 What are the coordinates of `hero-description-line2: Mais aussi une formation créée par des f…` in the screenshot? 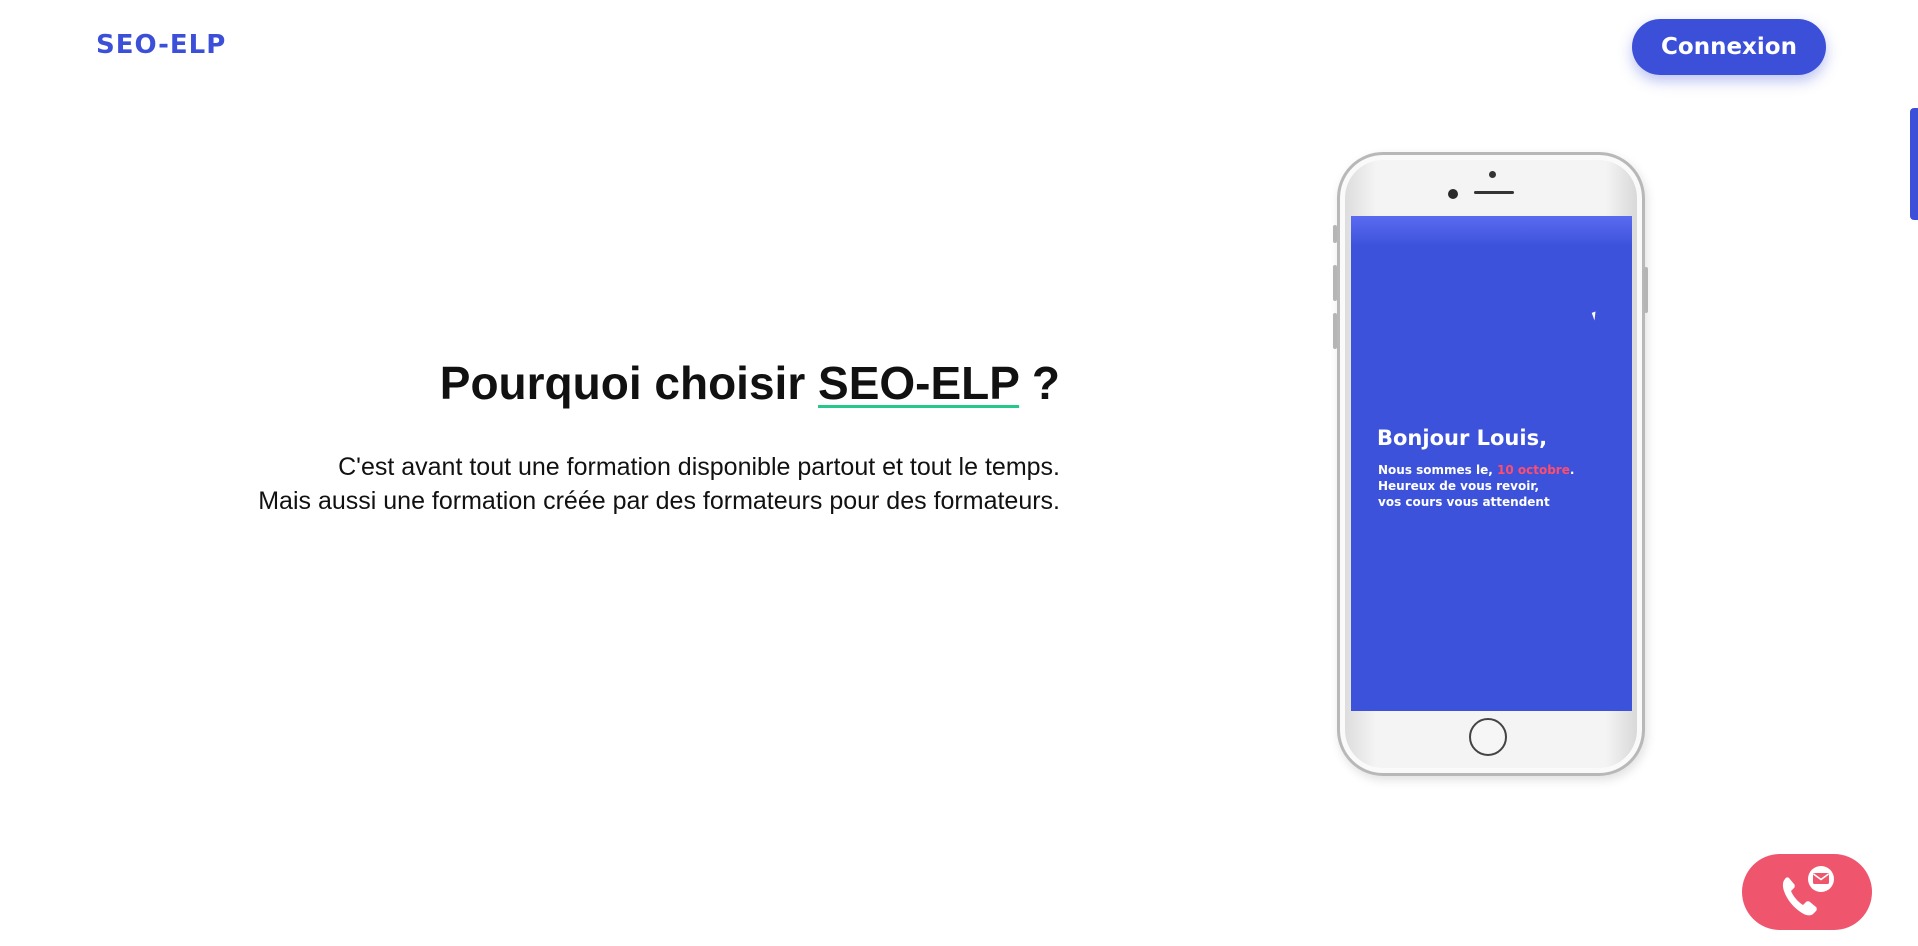 It's located at (659, 501).